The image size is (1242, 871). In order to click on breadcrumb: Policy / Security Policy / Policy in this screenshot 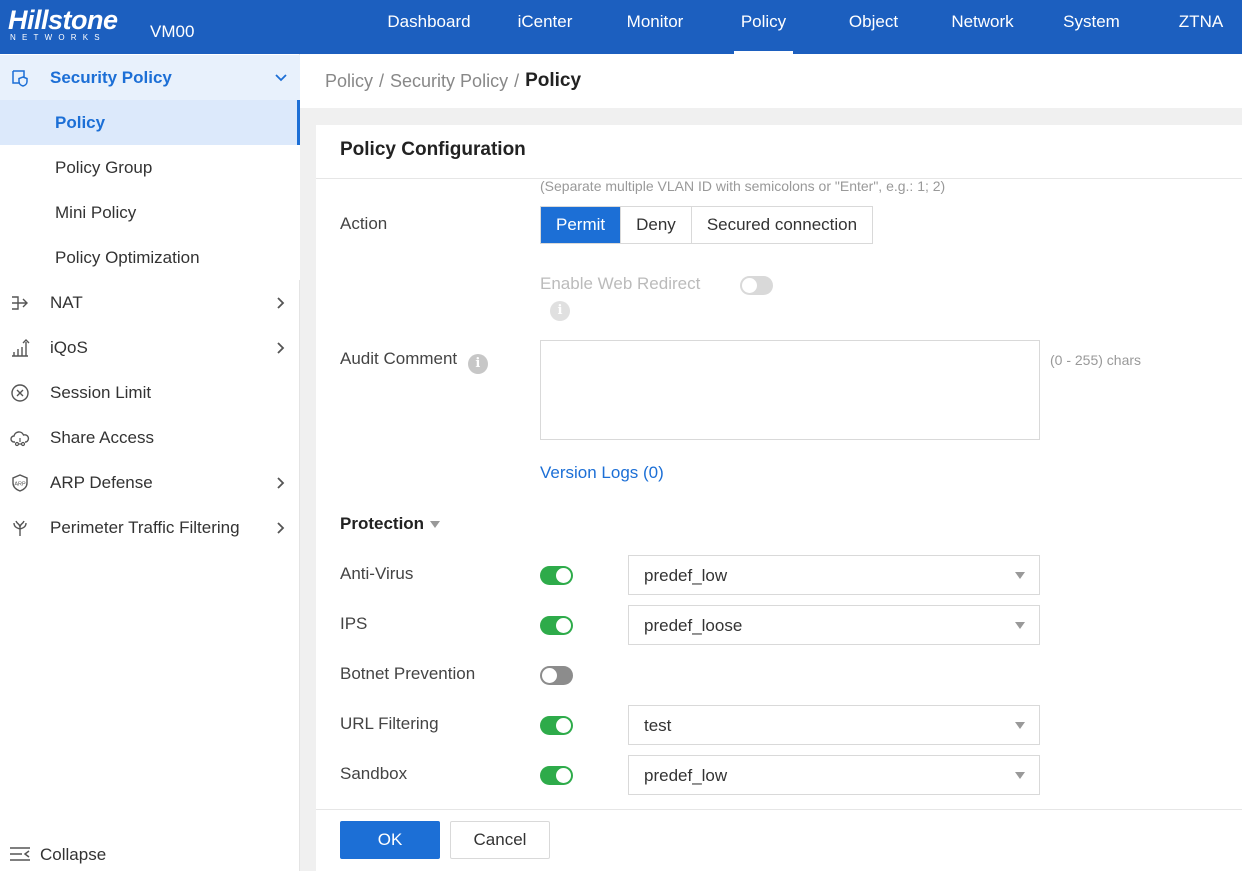, I will do `click(771, 81)`.